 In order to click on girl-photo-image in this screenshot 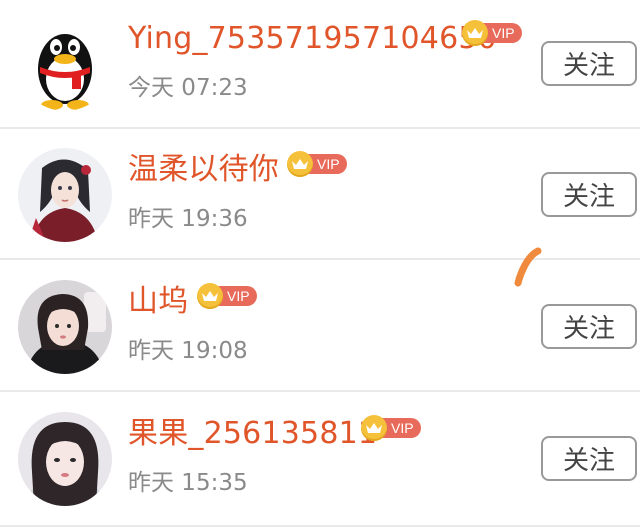, I will do `click(65, 327)`.